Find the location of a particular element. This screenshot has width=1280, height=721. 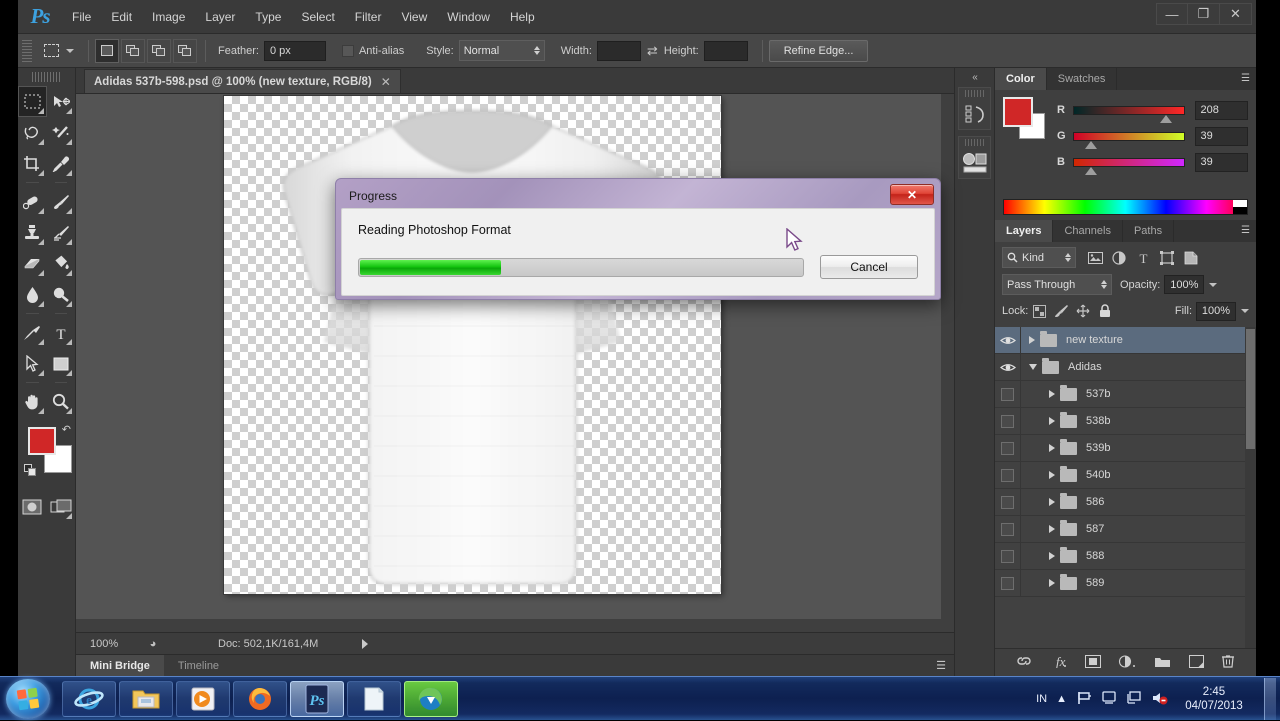

menu-window: Window is located at coordinates (468, 17).